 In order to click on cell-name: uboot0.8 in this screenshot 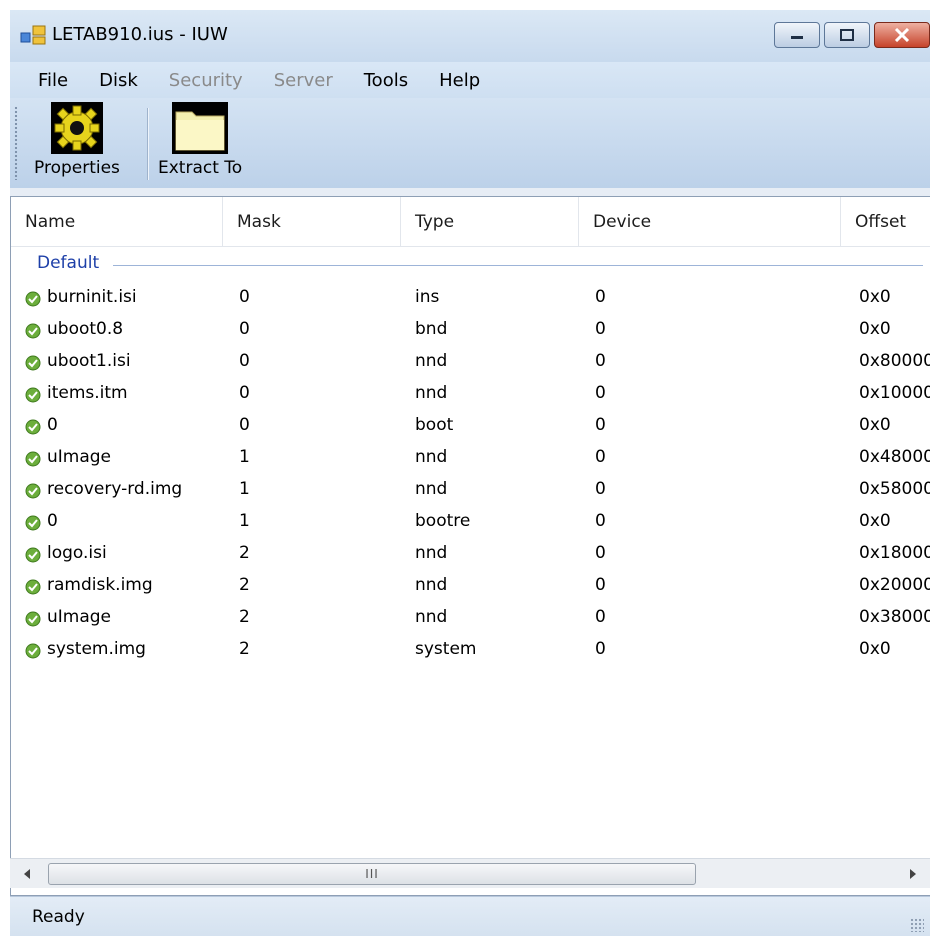, I will do `click(85, 329)`.